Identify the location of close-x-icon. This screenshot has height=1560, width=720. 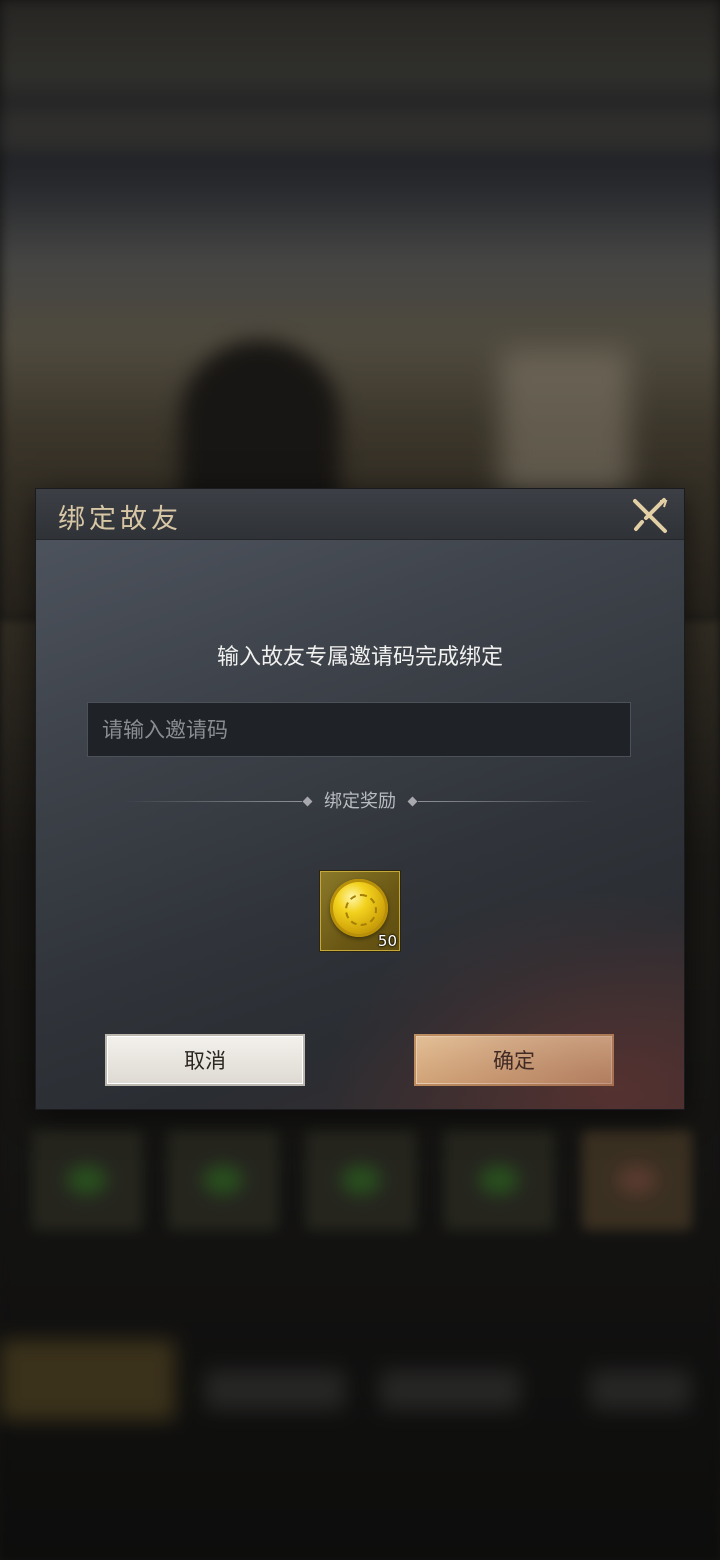
(650, 515).